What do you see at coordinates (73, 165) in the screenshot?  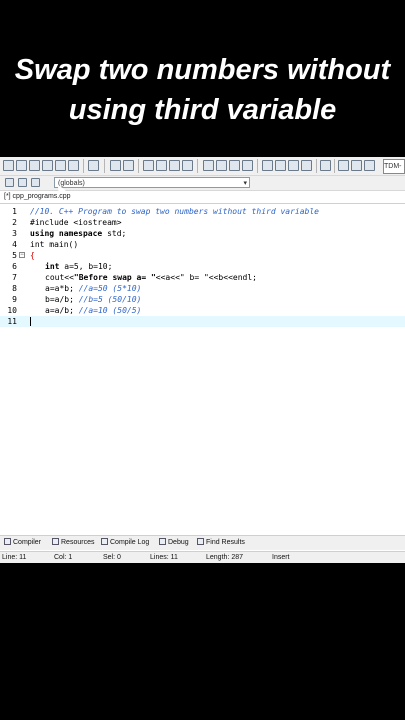 I see `close-all-icon` at bounding box center [73, 165].